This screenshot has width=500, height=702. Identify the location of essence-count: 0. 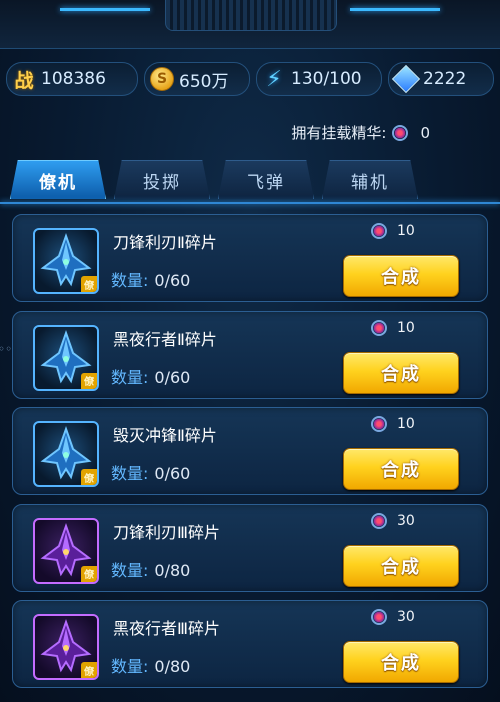
(425, 132).